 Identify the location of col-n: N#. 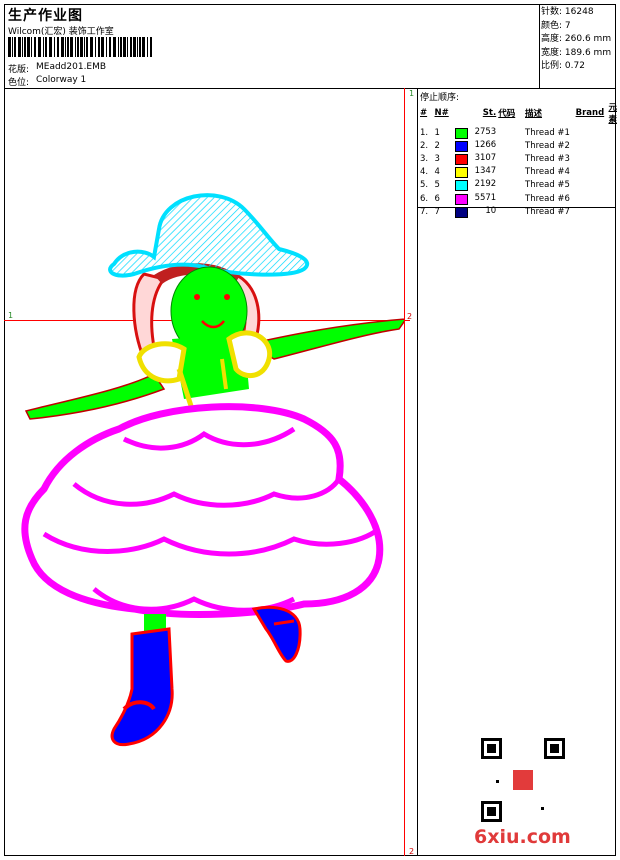
(441, 113).